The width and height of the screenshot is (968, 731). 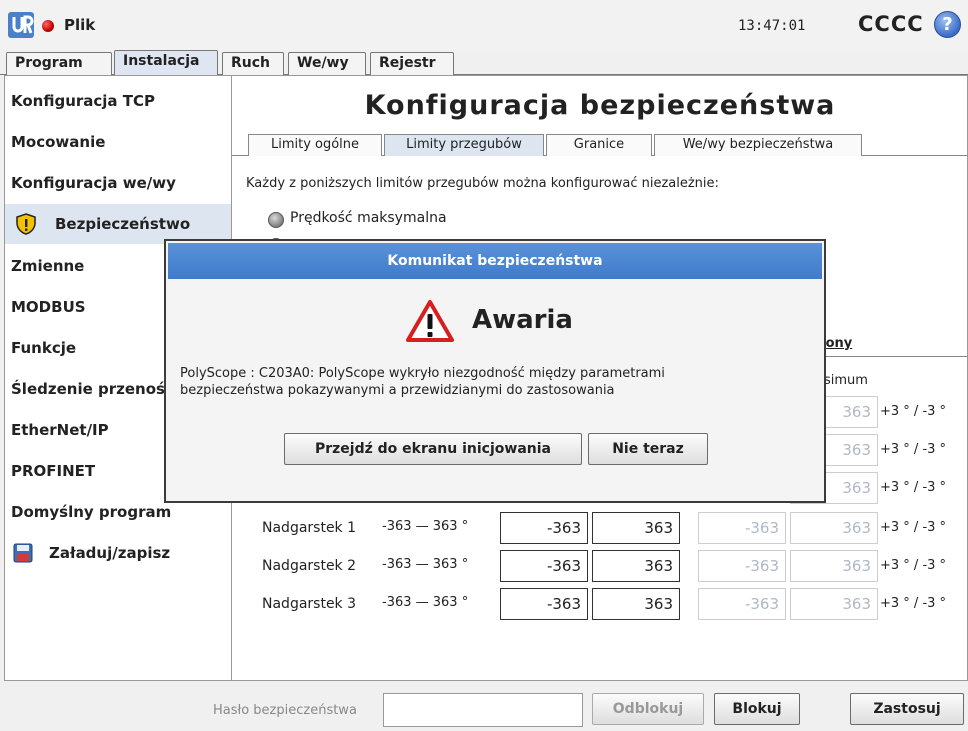 What do you see at coordinates (79, 25) in the screenshot?
I see `file-menu: Plik` at bounding box center [79, 25].